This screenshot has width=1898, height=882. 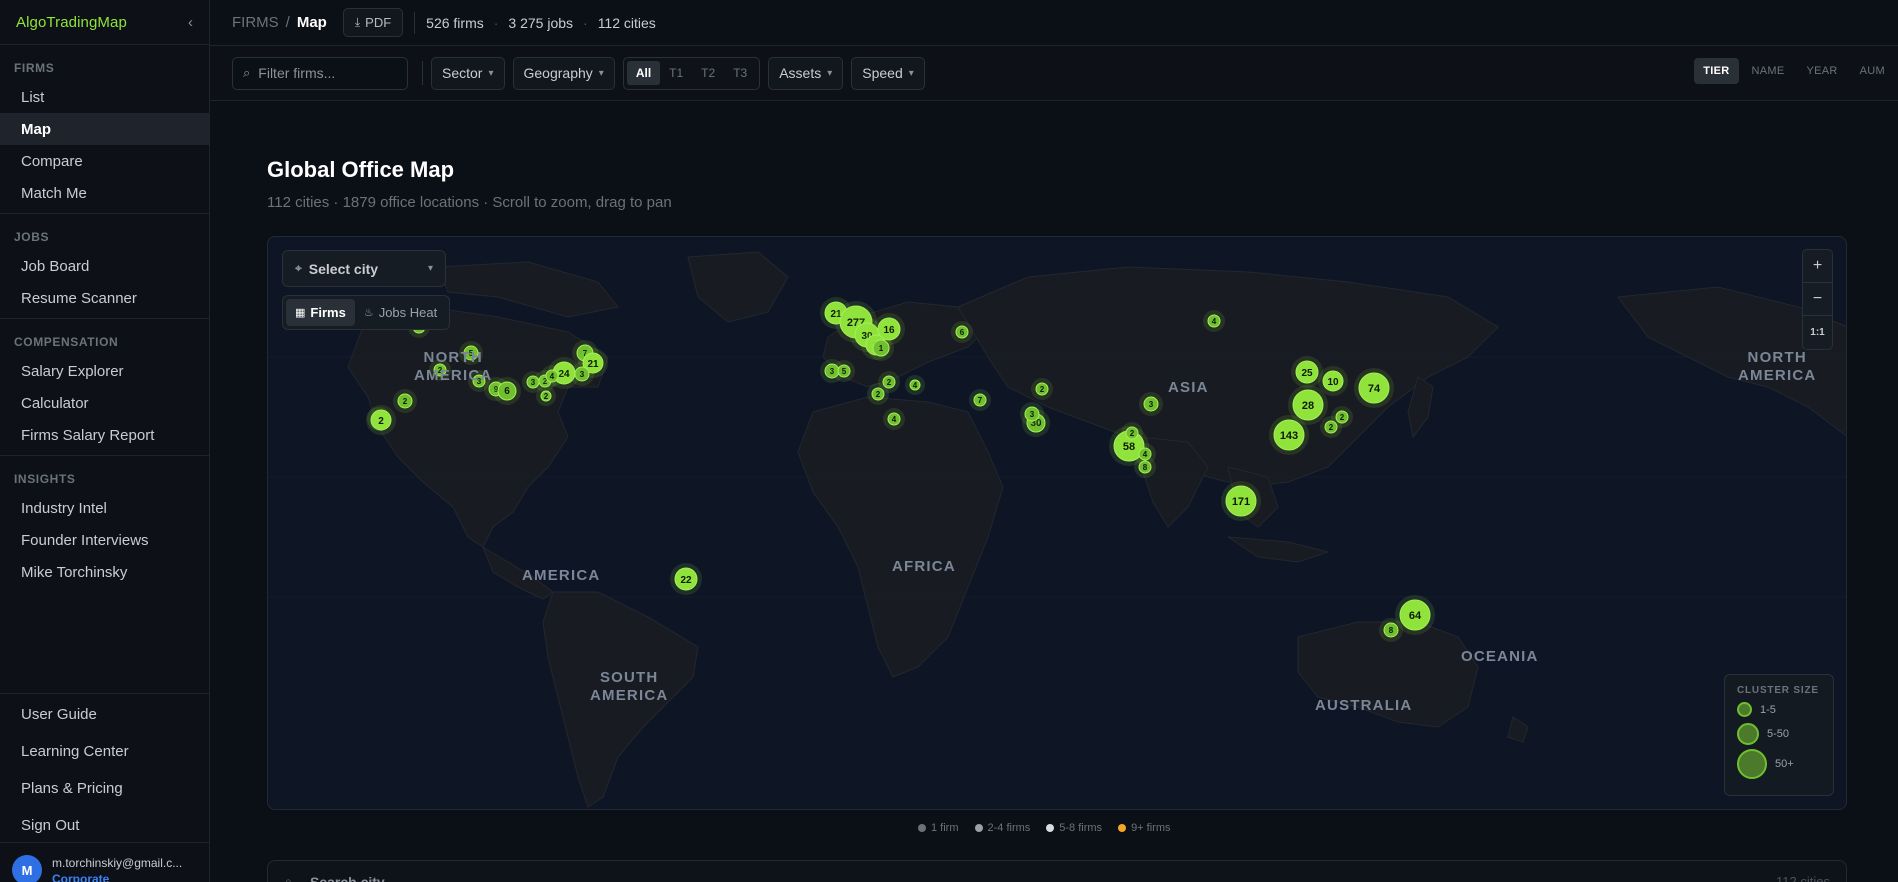 I want to click on cluster-count: 8, so click(x=1145, y=467).